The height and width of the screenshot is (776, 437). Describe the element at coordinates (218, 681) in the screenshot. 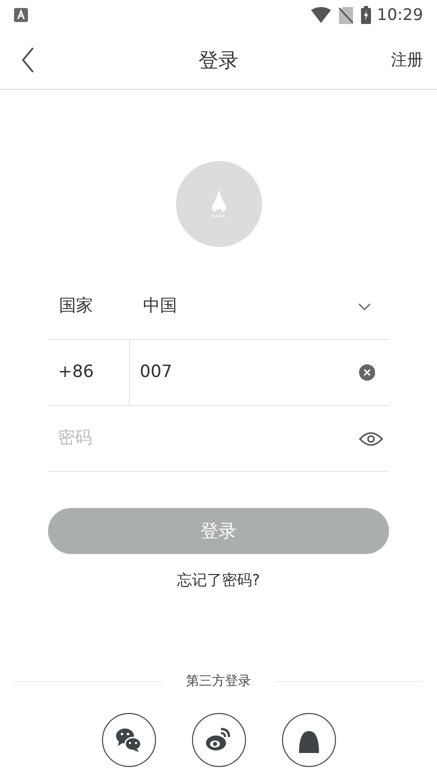

I see `third-party-login-label: 第三方登录` at that location.